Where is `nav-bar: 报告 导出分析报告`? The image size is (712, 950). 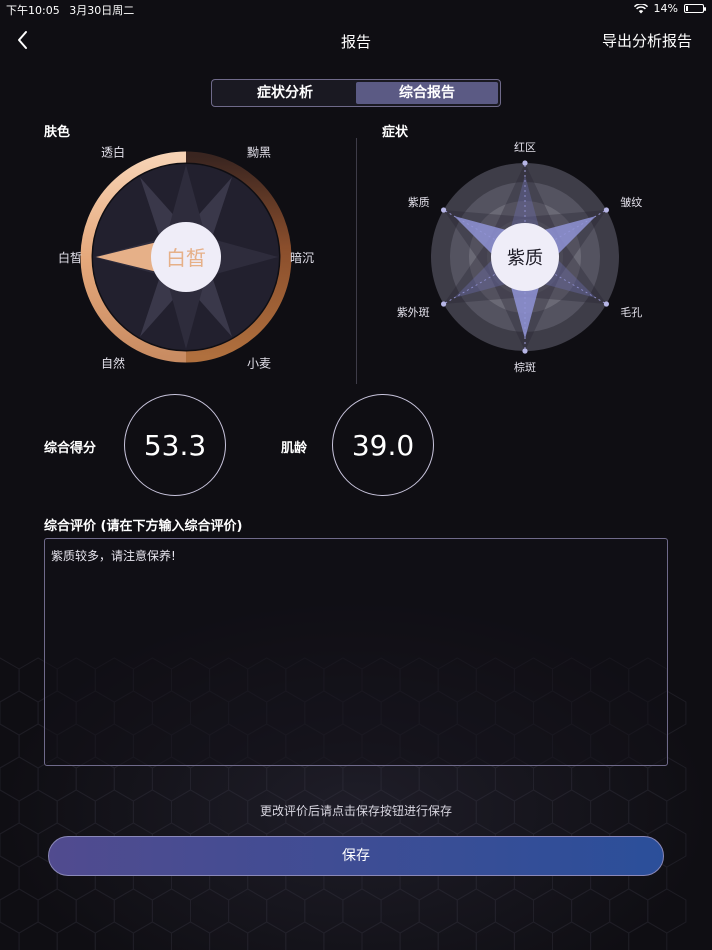 nav-bar: 报告 导出分析报告 is located at coordinates (356, 40).